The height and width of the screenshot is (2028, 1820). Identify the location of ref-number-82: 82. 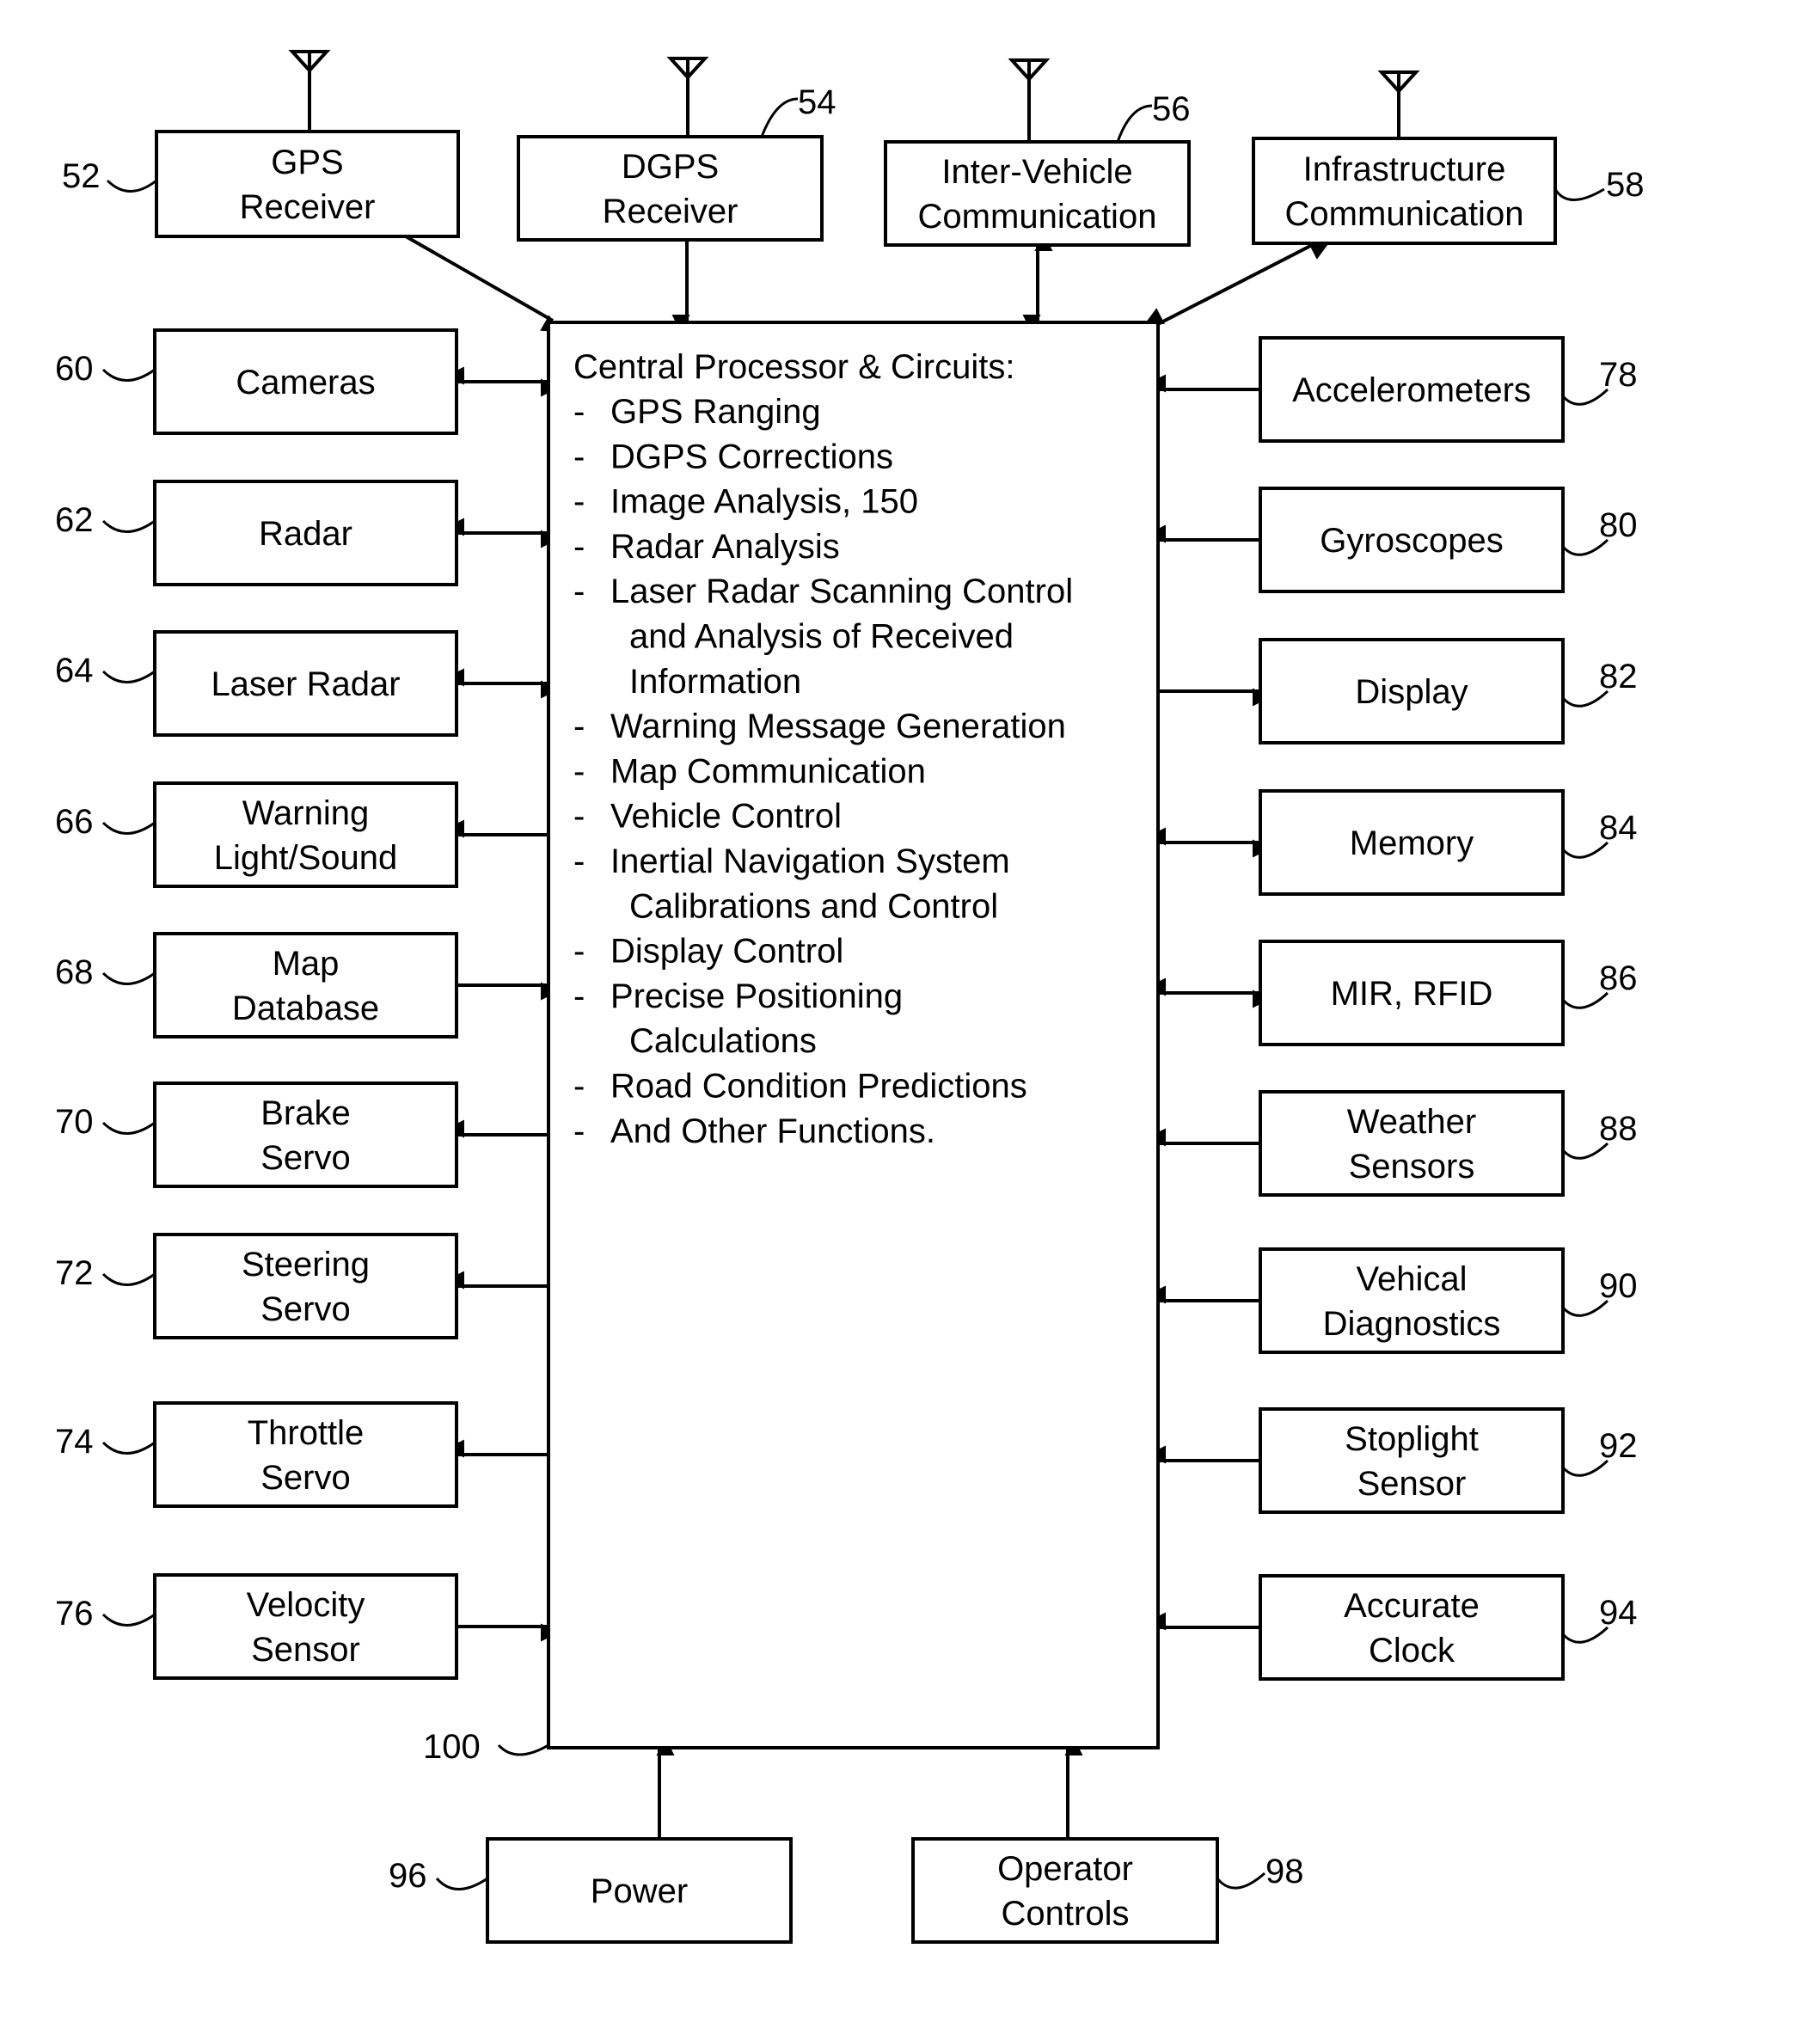
(1618, 676).